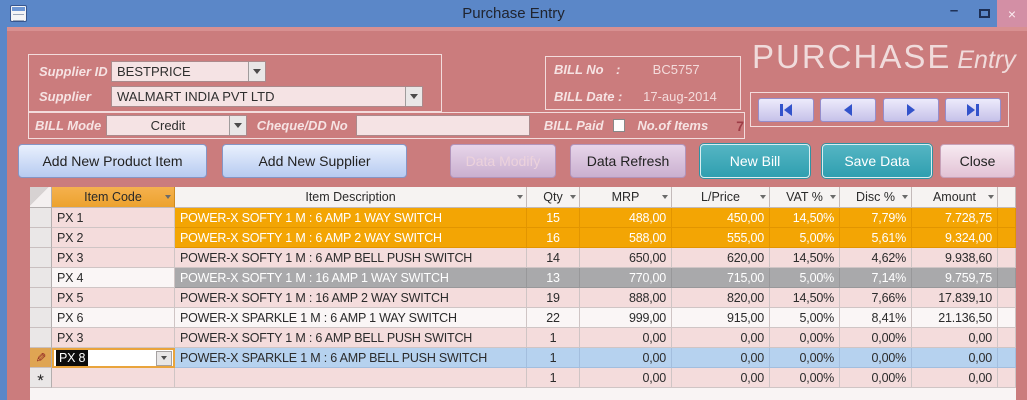 This screenshot has height=400, width=1027. Describe the element at coordinates (805, 358) in the screenshot. I see `cell-vat: 0,00%` at that location.